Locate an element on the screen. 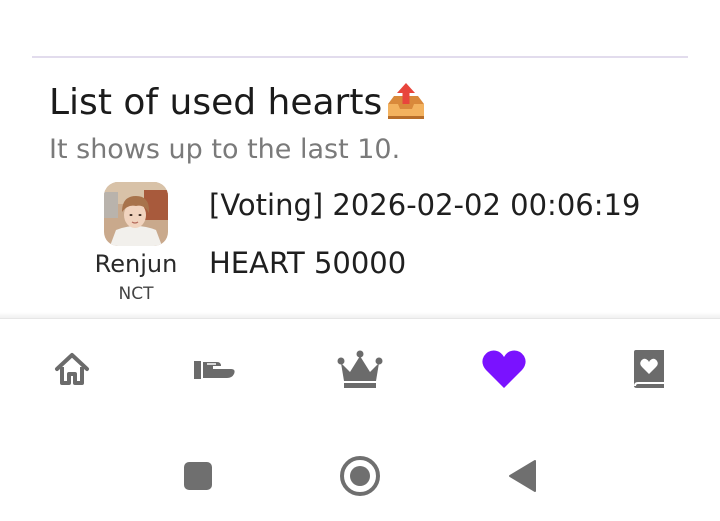 The height and width of the screenshot is (521, 720). heart-book-icon is located at coordinates (649, 369).